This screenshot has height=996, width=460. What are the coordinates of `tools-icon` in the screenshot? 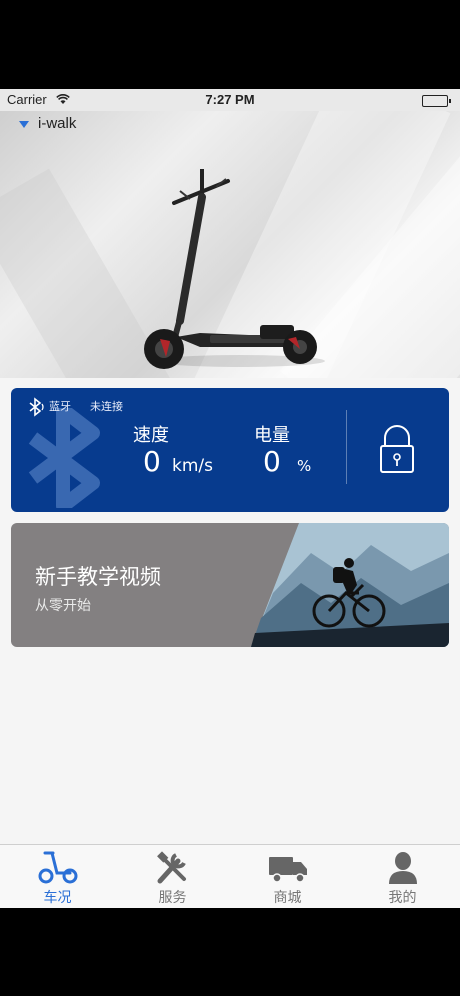 It's located at (171, 867).